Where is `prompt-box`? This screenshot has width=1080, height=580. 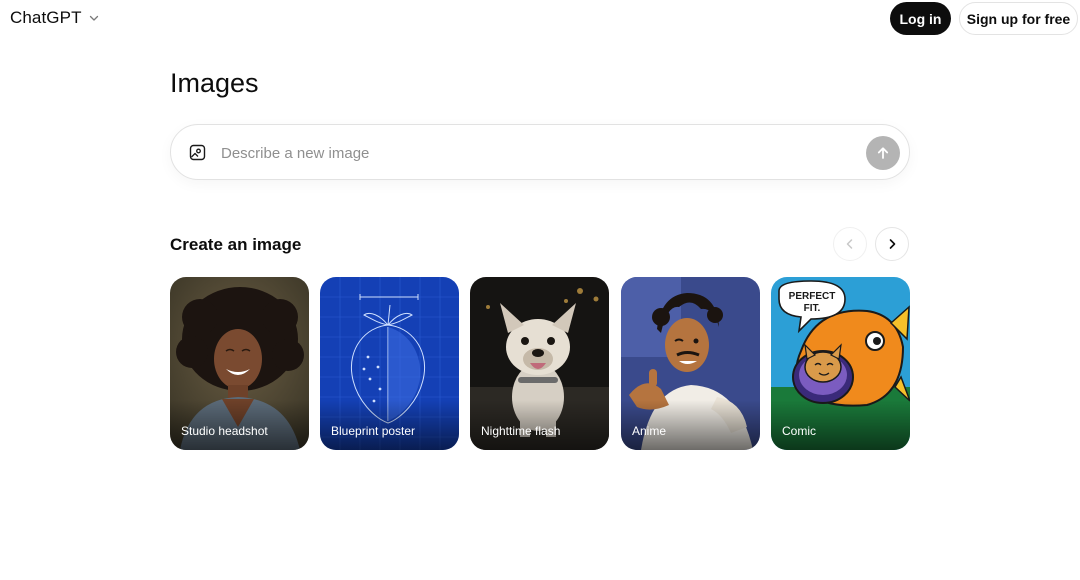 prompt-box is located at coordinates (540, 152).